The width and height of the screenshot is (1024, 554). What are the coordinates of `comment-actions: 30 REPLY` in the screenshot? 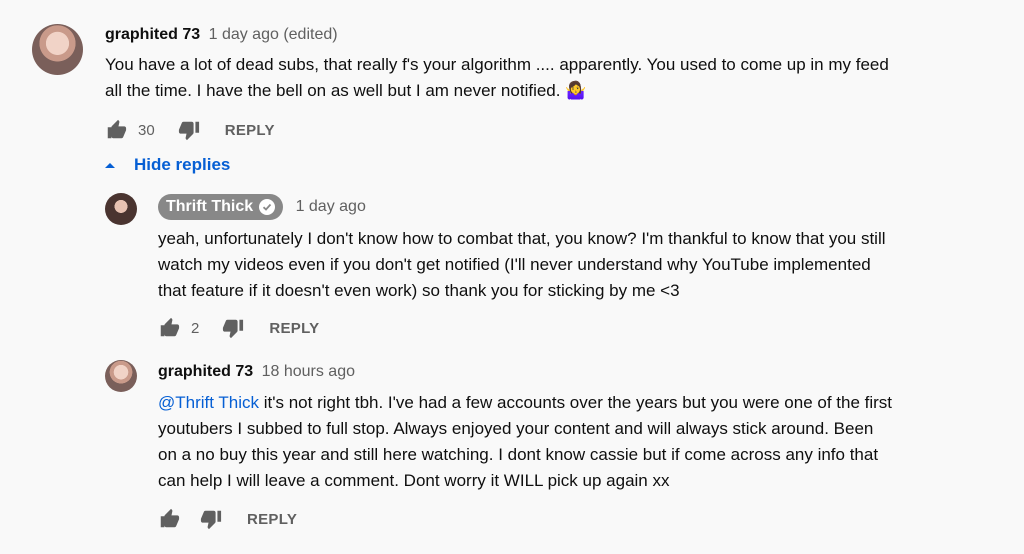 It's located at (189, 130).